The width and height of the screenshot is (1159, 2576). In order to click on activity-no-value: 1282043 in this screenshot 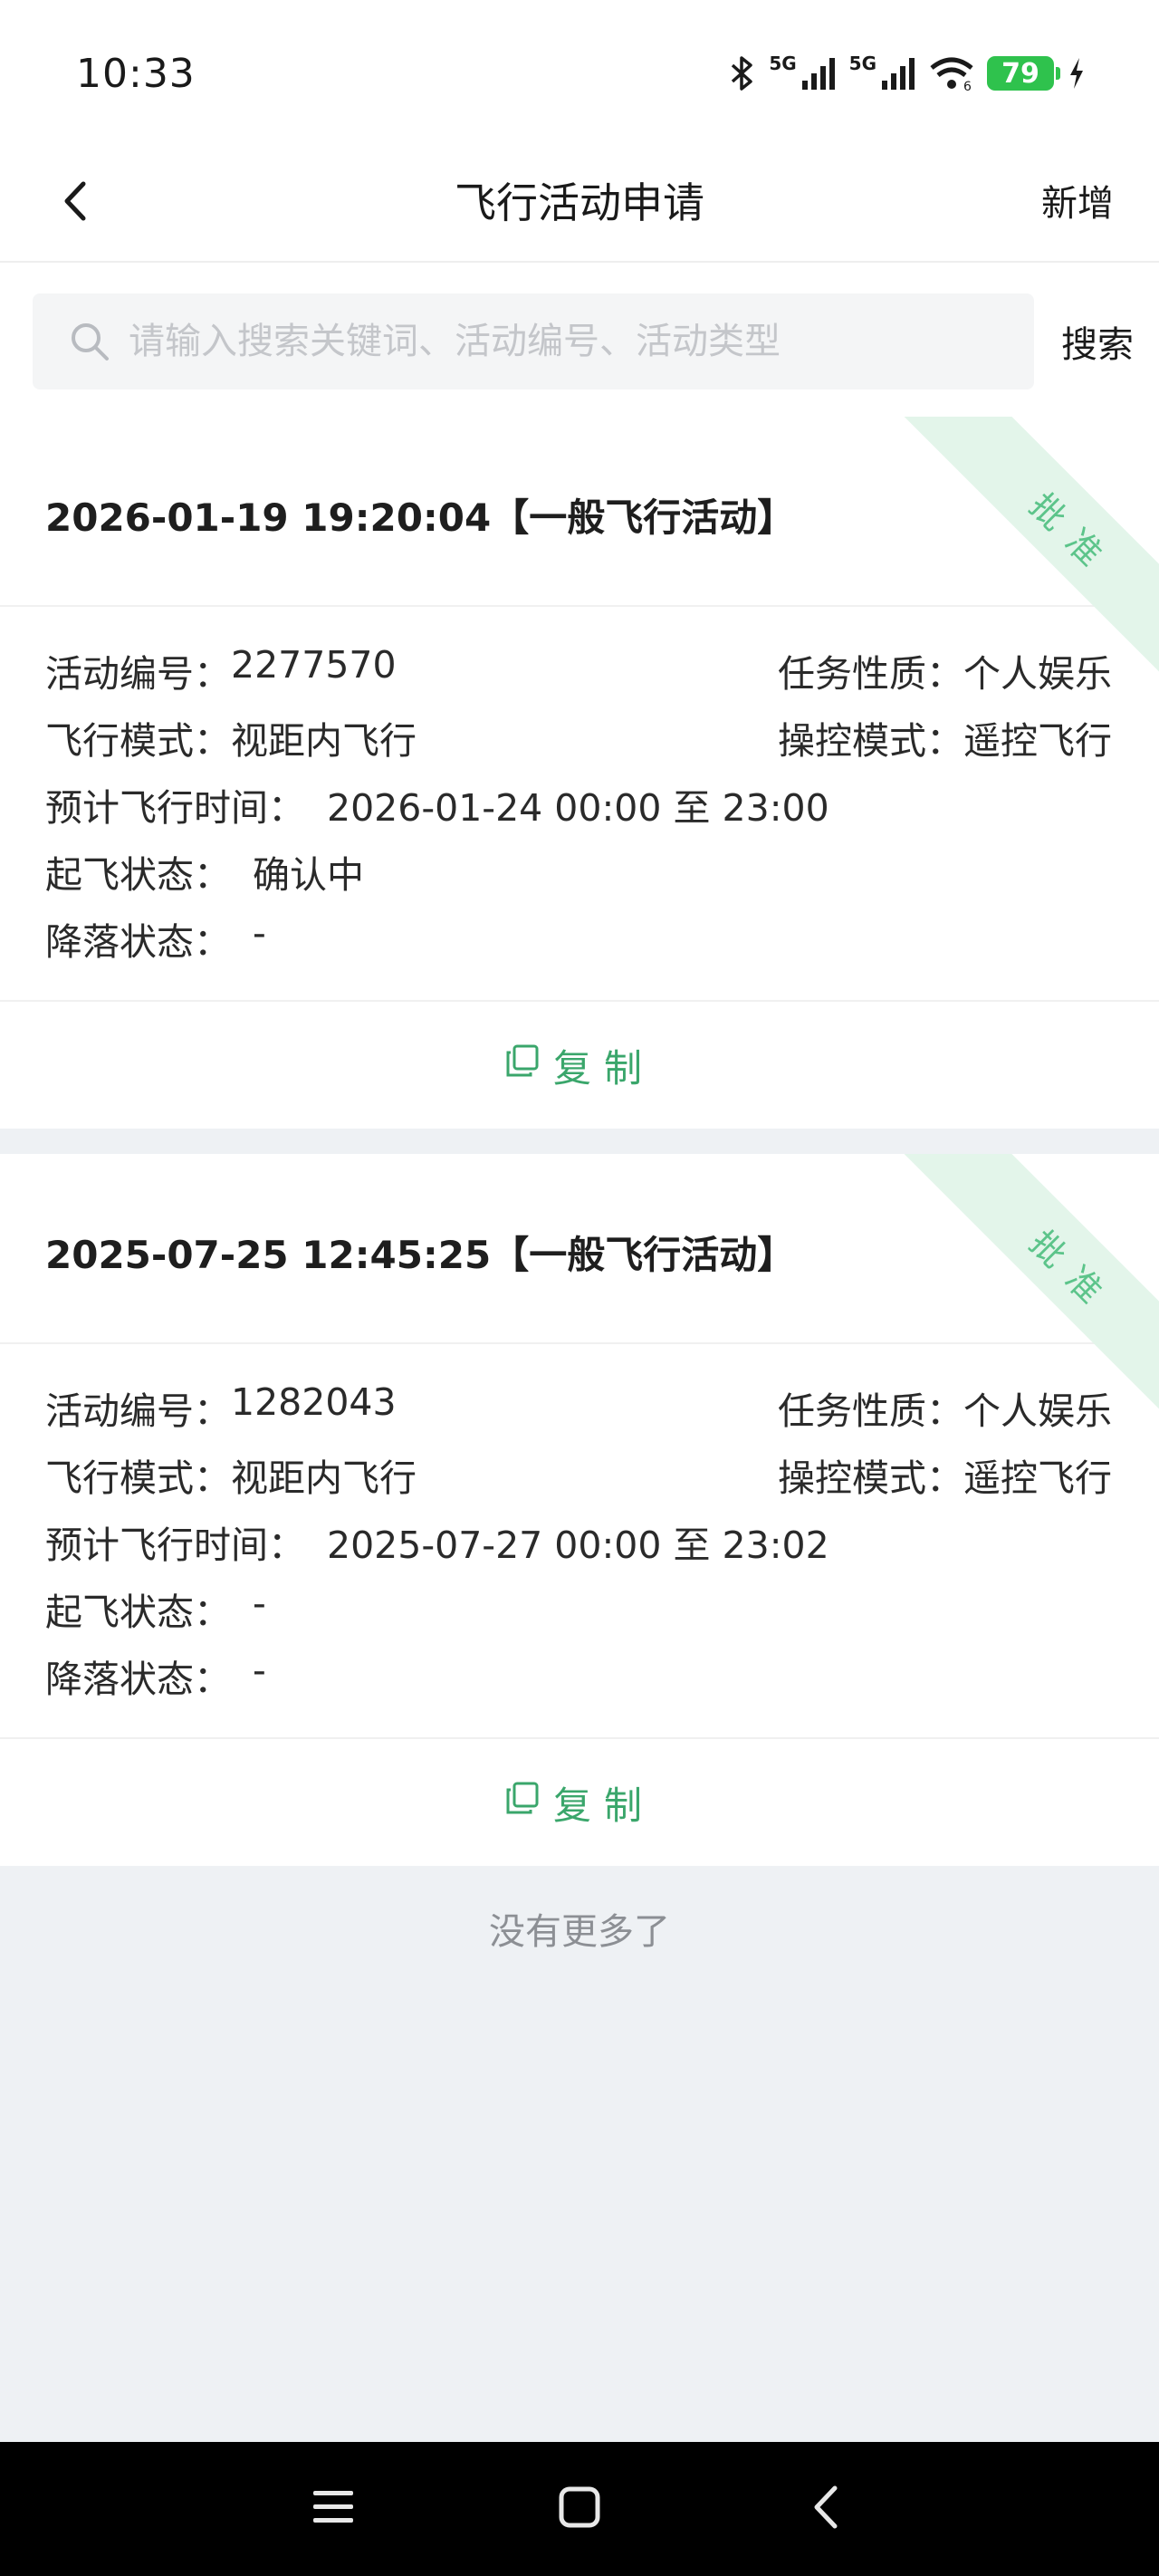, I will do `click(314, 1402)`.